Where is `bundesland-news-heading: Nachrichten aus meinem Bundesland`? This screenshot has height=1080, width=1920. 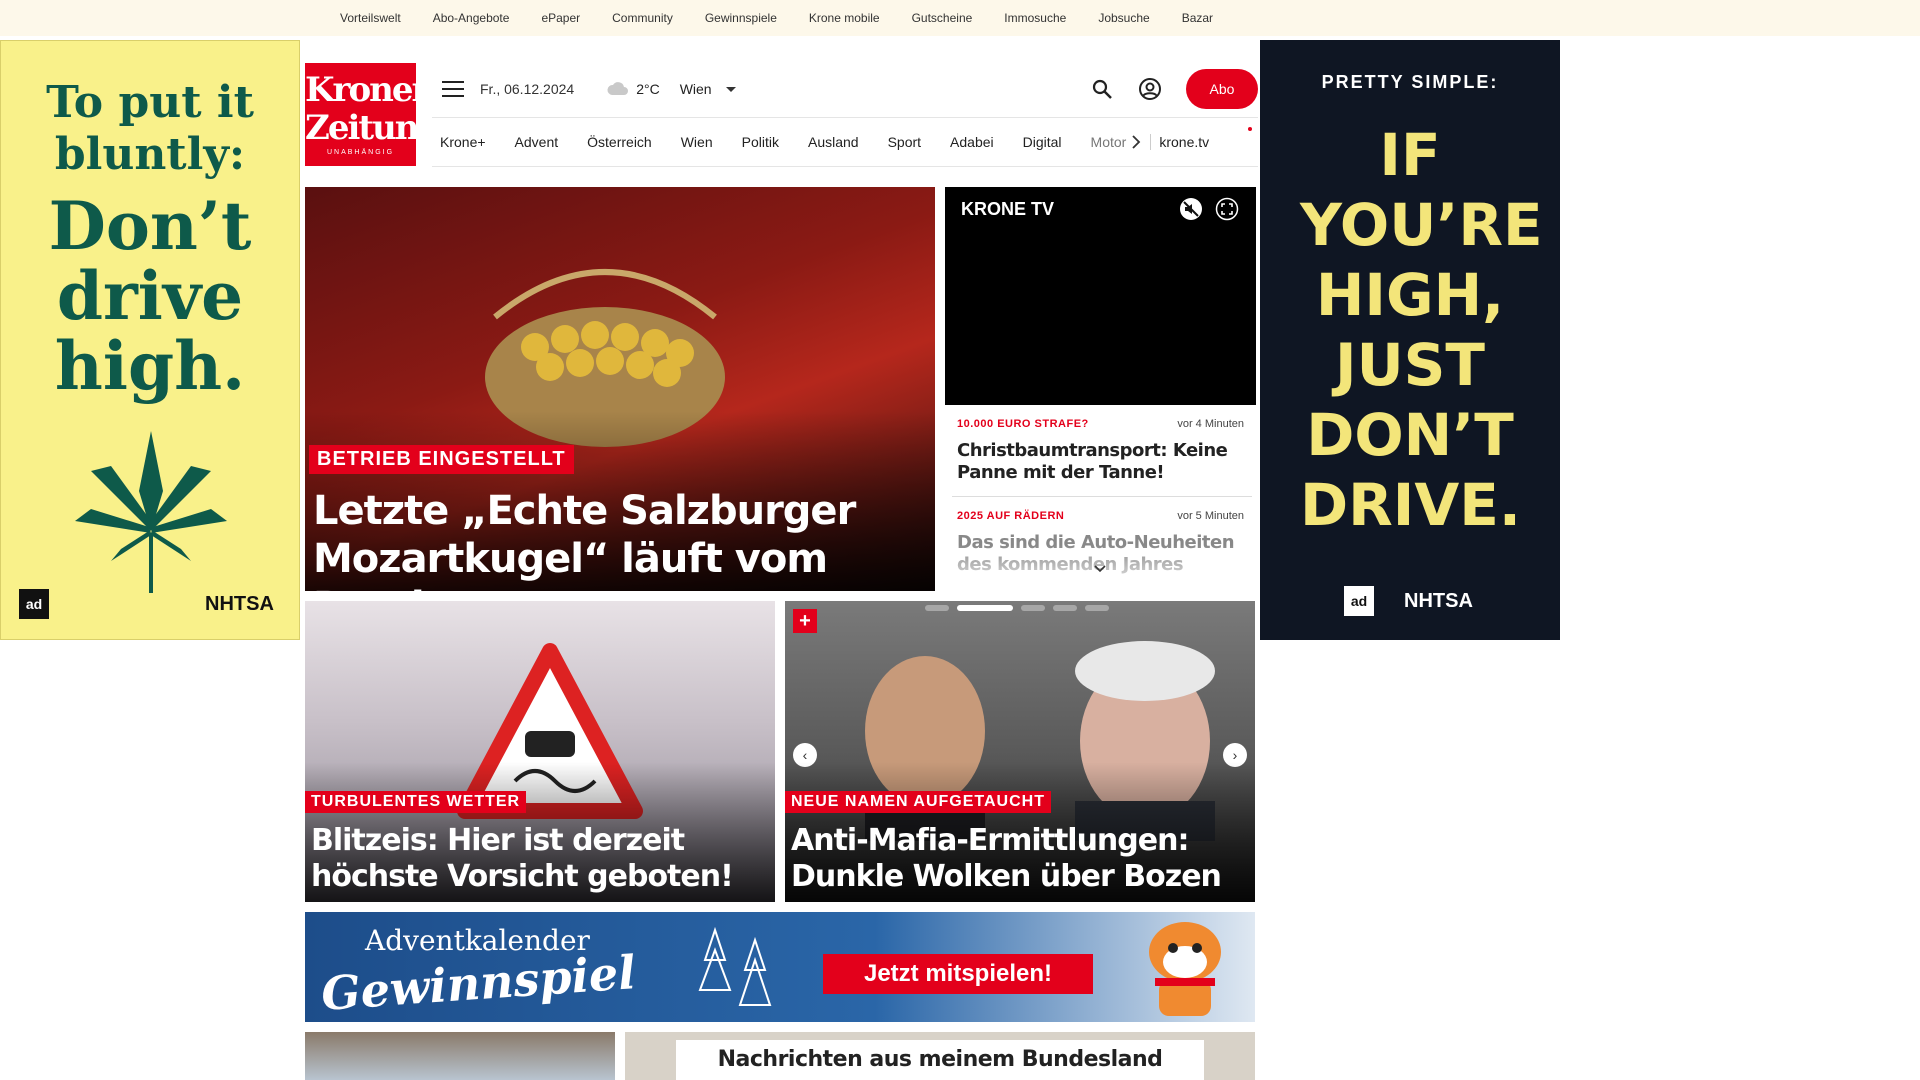 bundesland-news-heading: Nachrichten aus meinem Bundesland is located at coordinates (940, 1060).